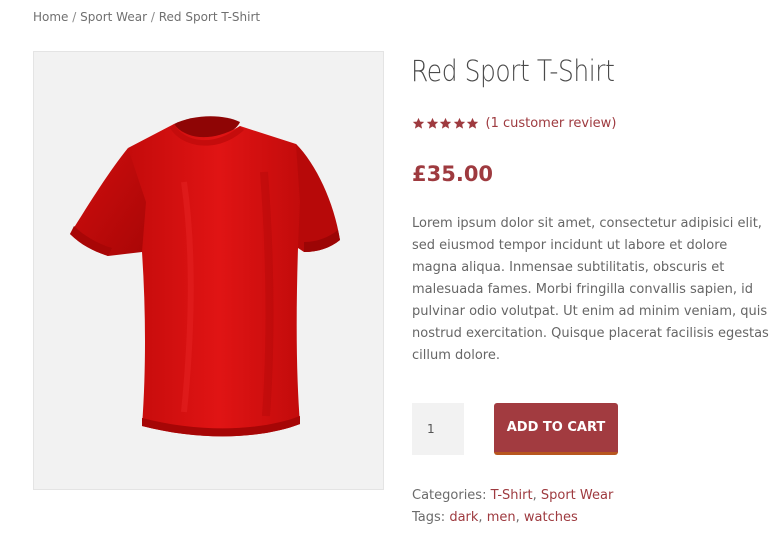 The height and width of the screenshot is (558, 782). What do you see at coordinates (551, 517) in the screenshot?
I see `tag-link-watches: watches` at bounding box center [551, 517].